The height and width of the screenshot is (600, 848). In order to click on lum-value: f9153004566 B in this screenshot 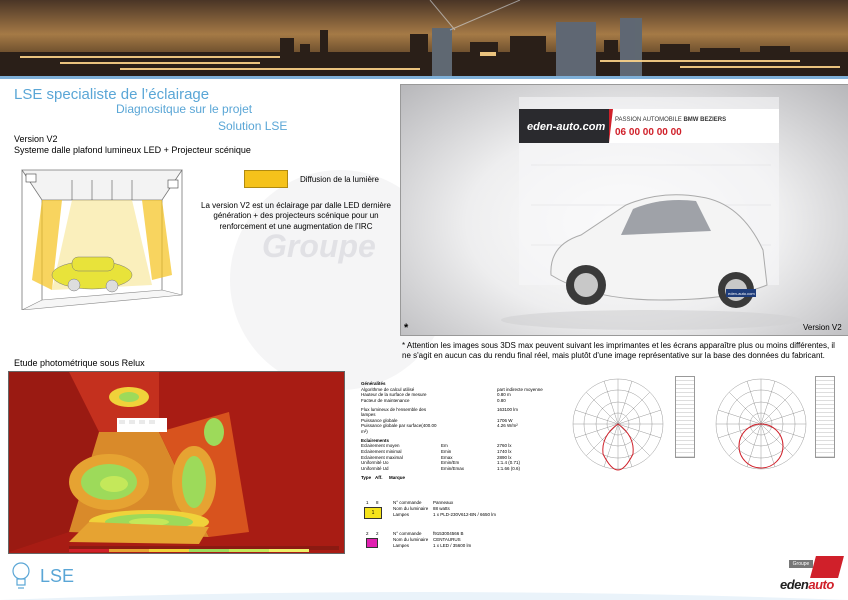, I will do `click(448, 533)`.